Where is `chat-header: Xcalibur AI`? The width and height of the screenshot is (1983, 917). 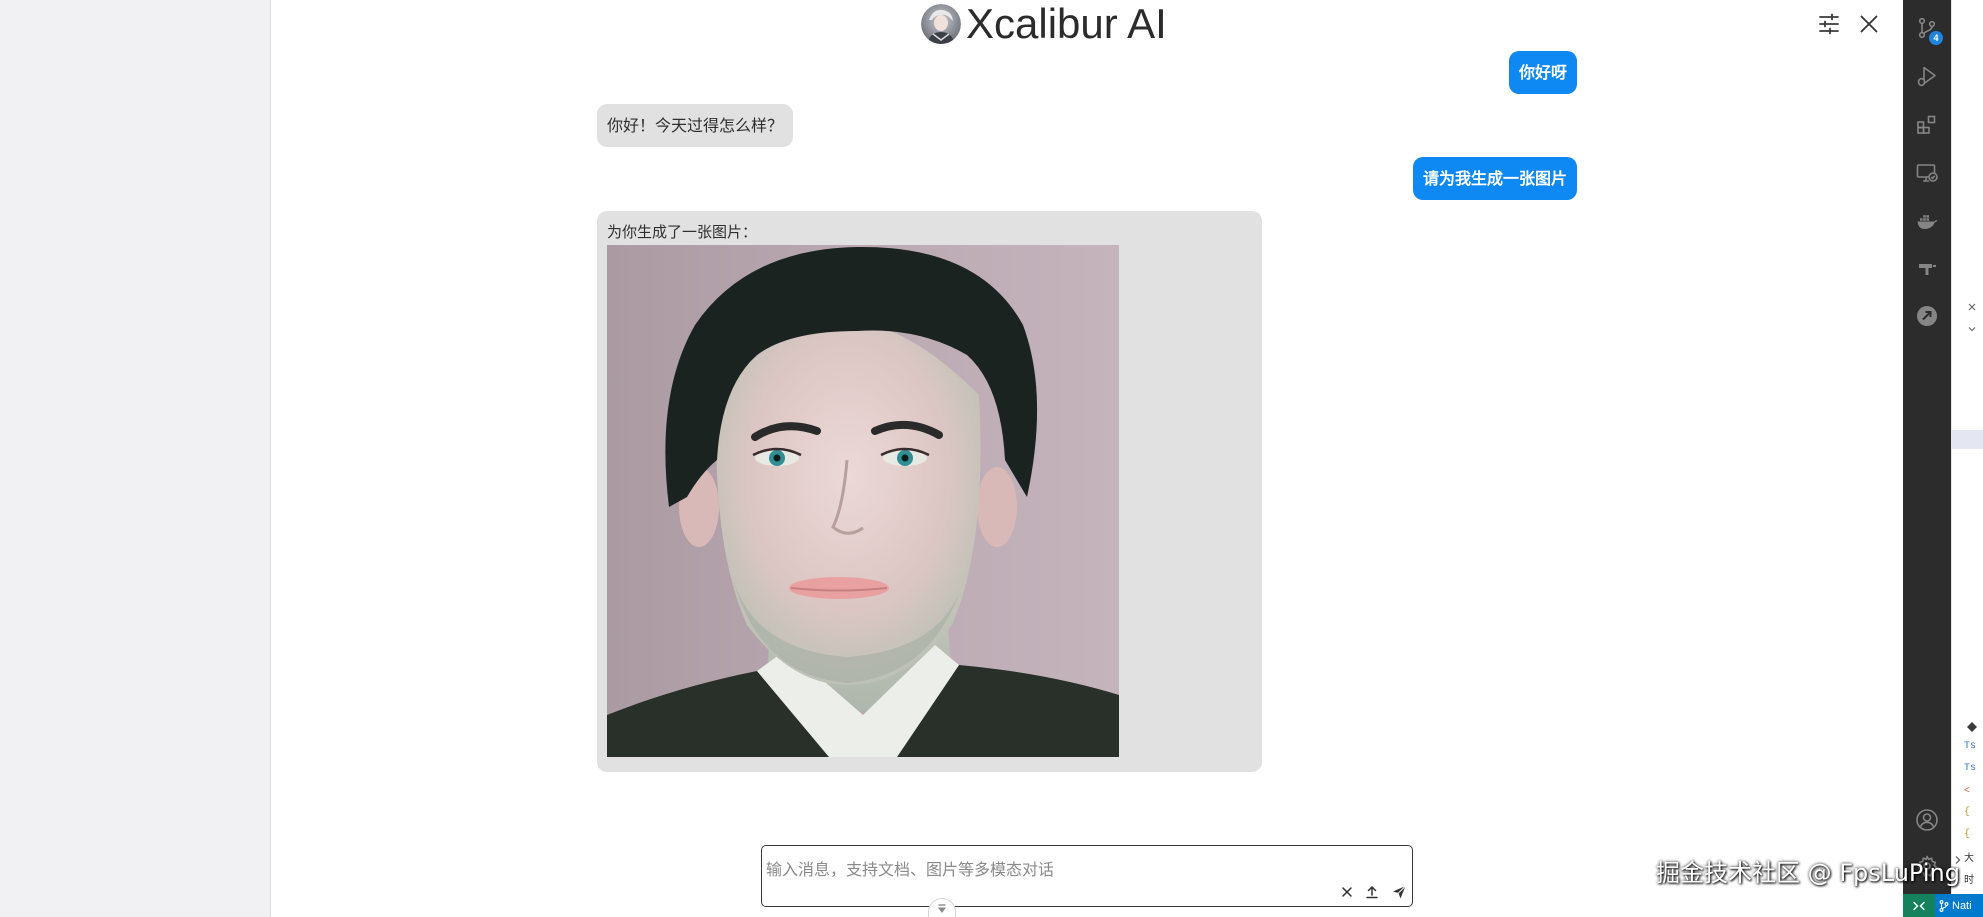
chat-header: Xcalibur AI is located at coordinates (1044, 24).